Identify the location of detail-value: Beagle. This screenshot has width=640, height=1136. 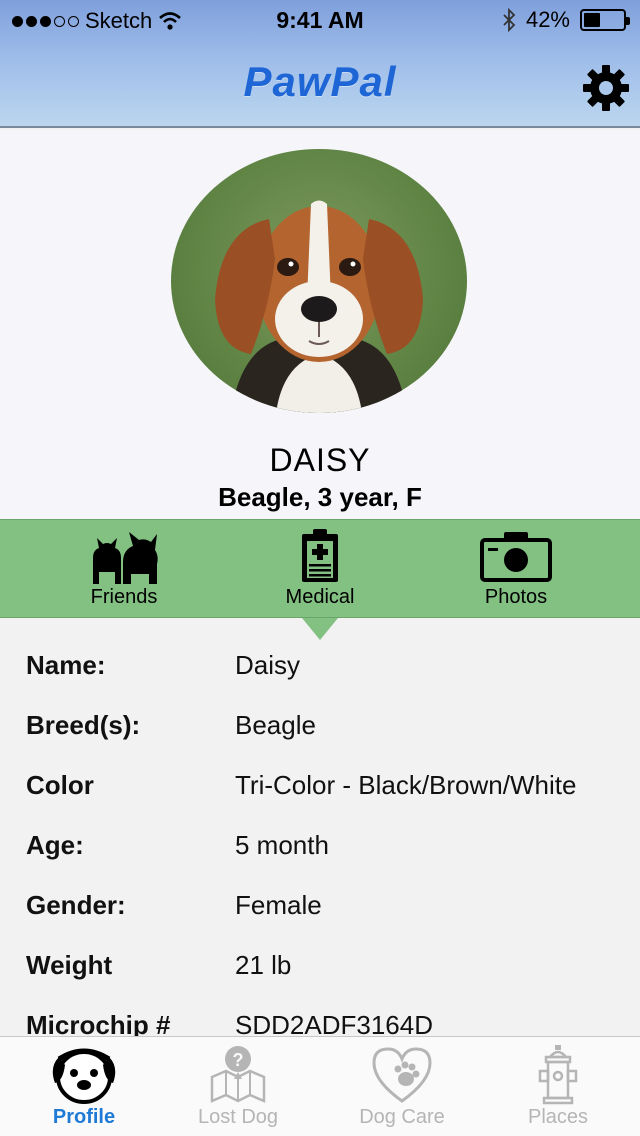
(275, 725).